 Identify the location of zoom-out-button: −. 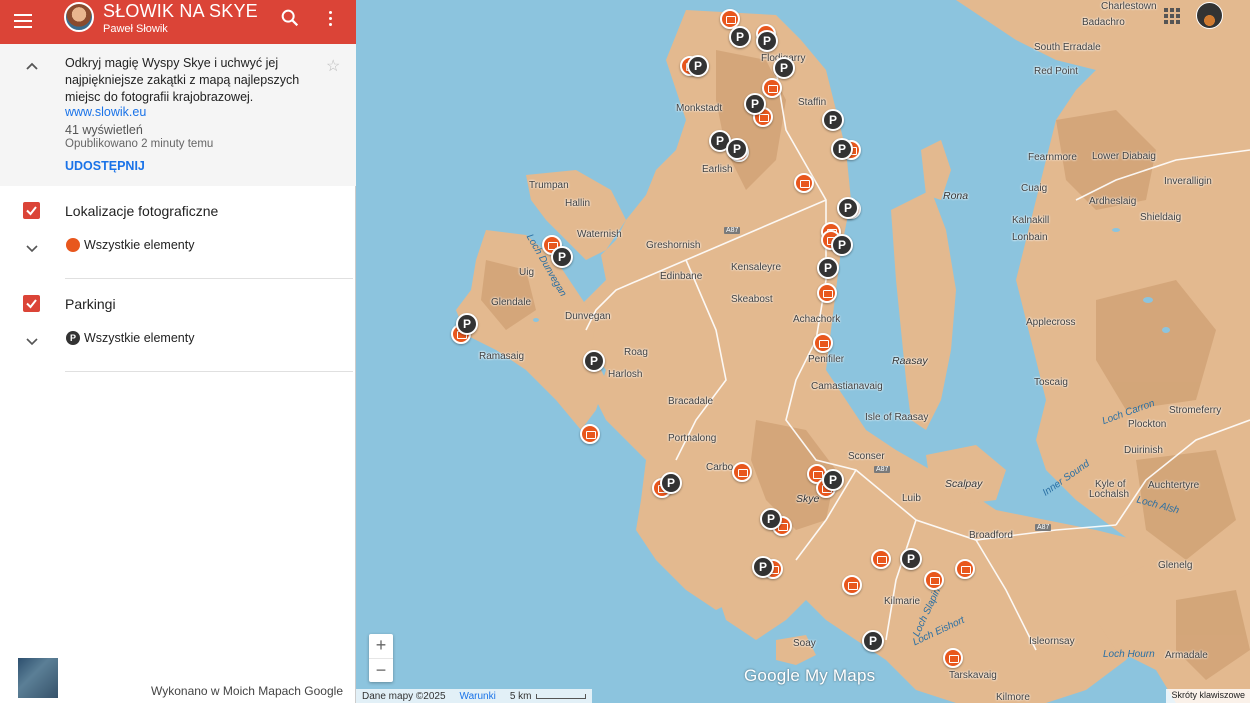
(381, 670).